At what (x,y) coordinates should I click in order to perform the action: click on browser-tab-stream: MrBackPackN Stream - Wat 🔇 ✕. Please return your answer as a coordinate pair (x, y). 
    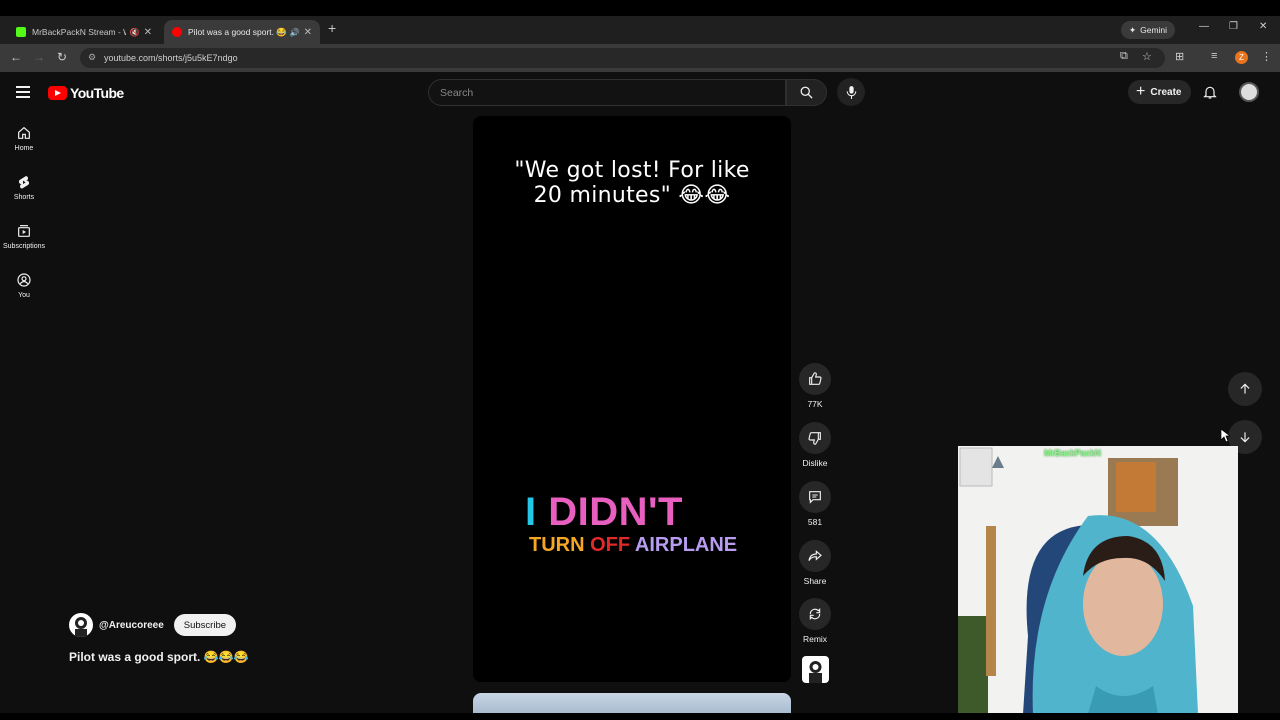
    Looking at the image, I should click on (84, 32).